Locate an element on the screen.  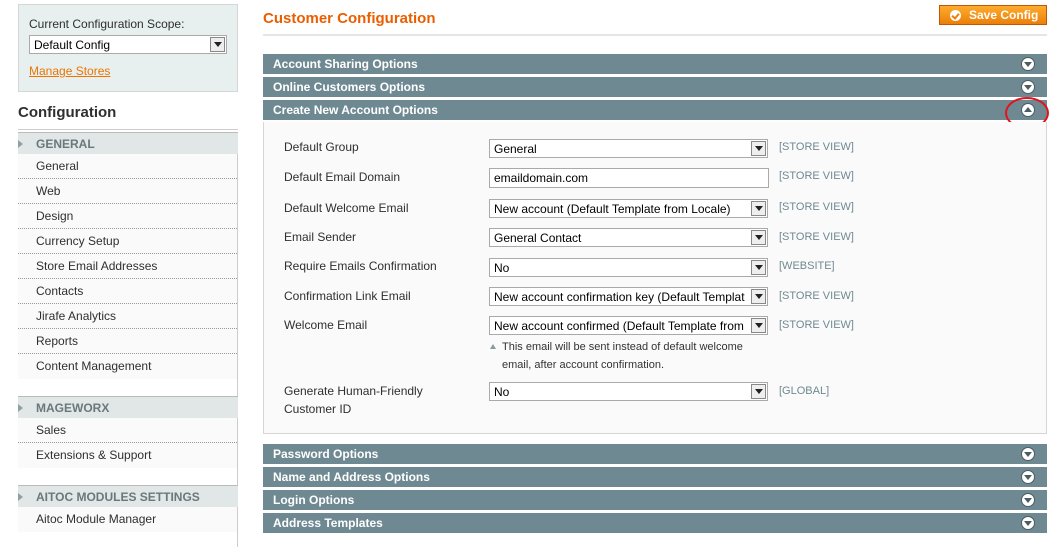
nav-list-mageworx: Sales Extensions & Support is located at coordinates (128, 443).